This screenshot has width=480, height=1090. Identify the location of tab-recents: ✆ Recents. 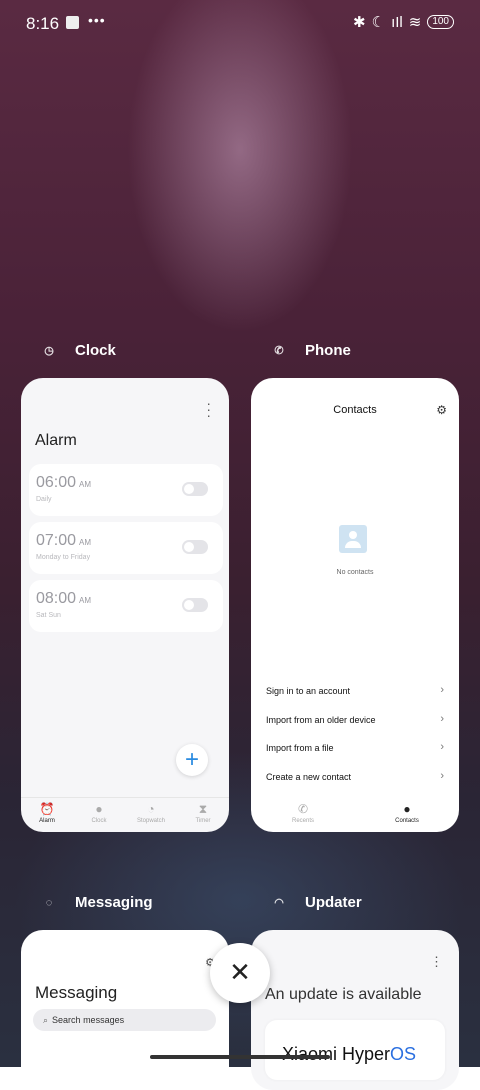
(303, 815).